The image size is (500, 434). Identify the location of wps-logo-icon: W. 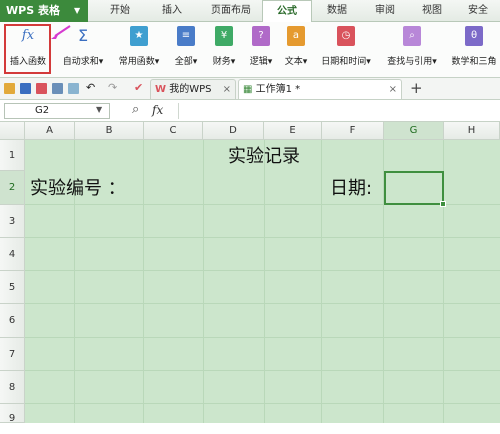
(161, 89).